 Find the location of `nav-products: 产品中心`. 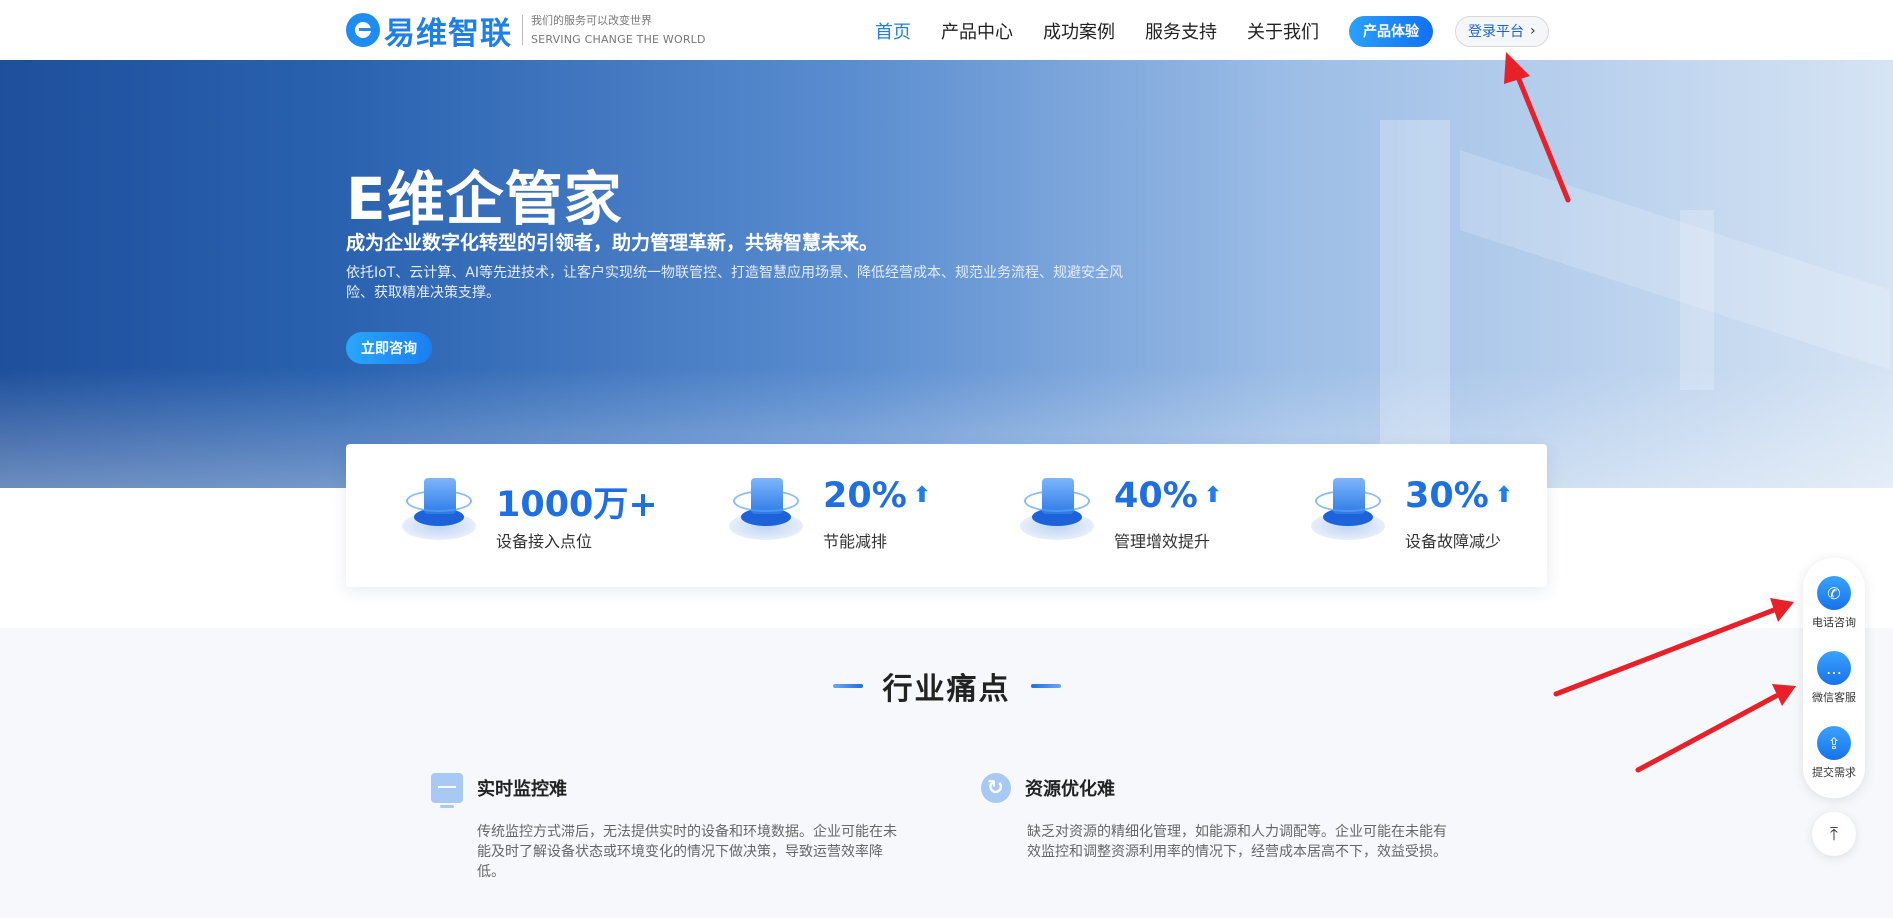

nav-products: 产品中心 is located at coordinates (977, 31).